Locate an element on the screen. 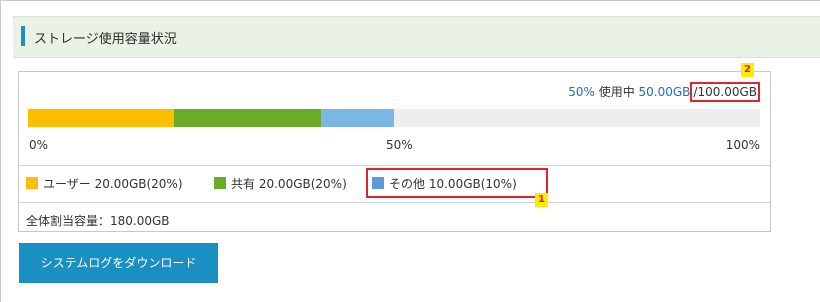  legend-highlight-box is located at coordinates (457, 183).